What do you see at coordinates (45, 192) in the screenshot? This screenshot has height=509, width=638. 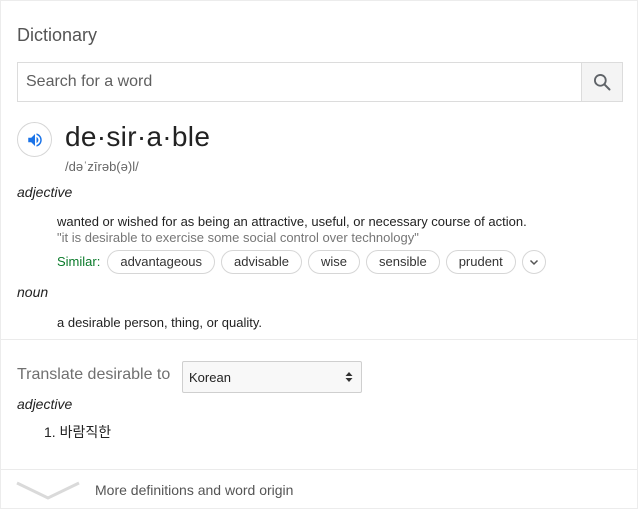 I see `part-of-speech-adjective: adjective` at bounding box center [45, 192].